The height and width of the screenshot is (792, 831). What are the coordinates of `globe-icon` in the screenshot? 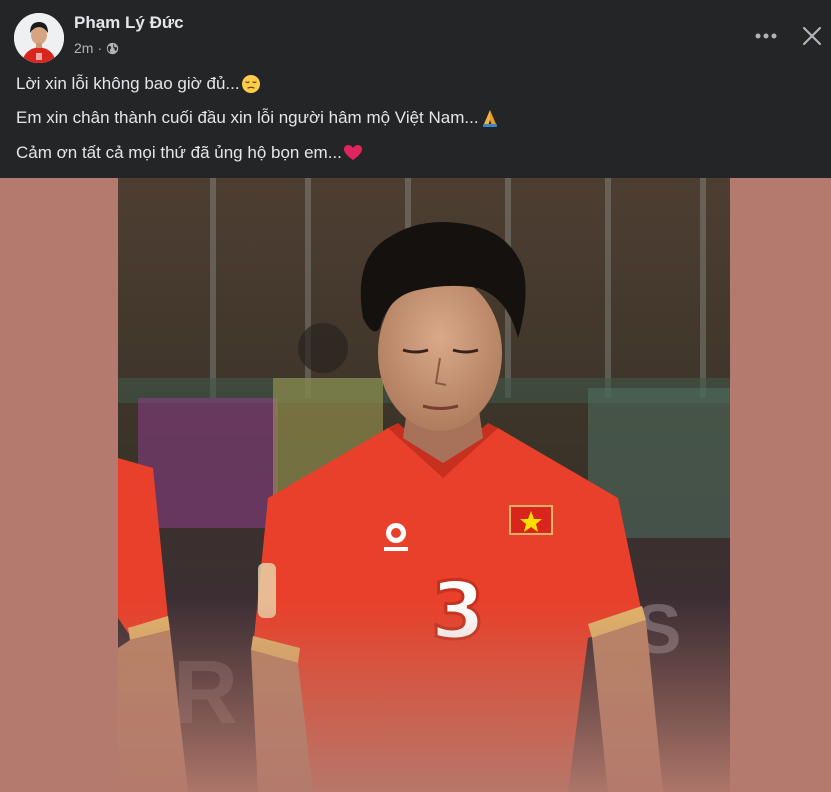 It's located at (112, 48).